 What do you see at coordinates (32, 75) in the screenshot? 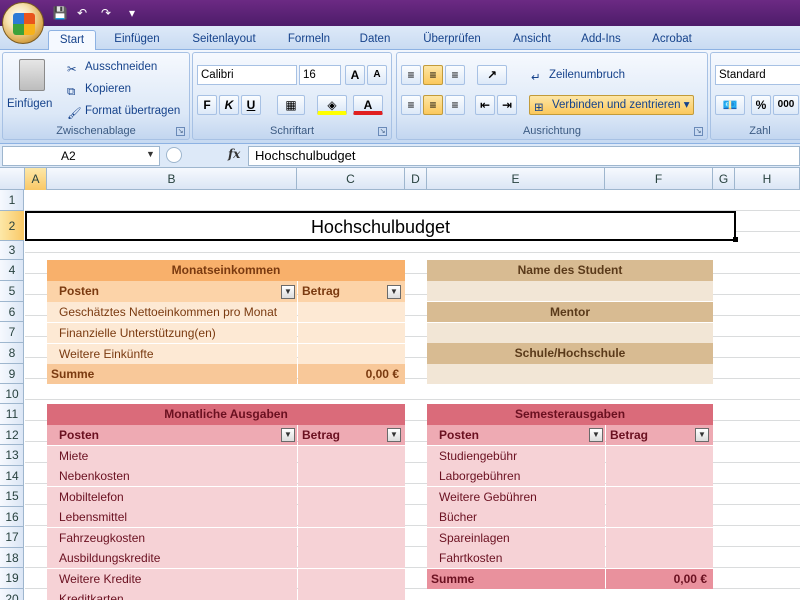
I see `paste-icon` at bounding box center [32, 75].